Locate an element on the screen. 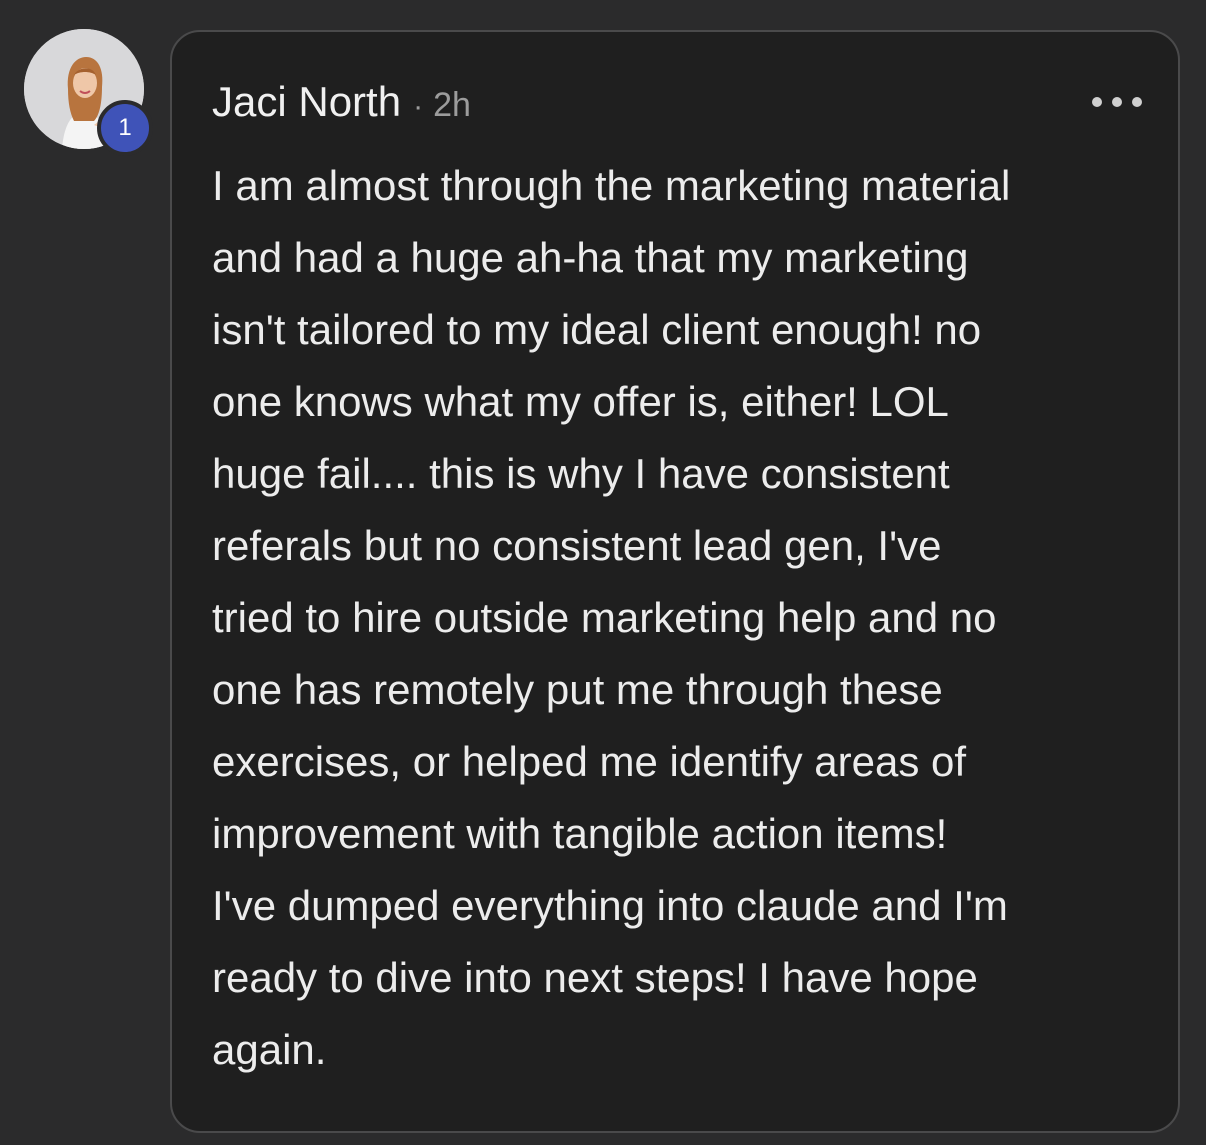 Image resolution: width=1206 pixels, height=1145 pixels. timestamp: 2h is located at coordinates (452, 105).